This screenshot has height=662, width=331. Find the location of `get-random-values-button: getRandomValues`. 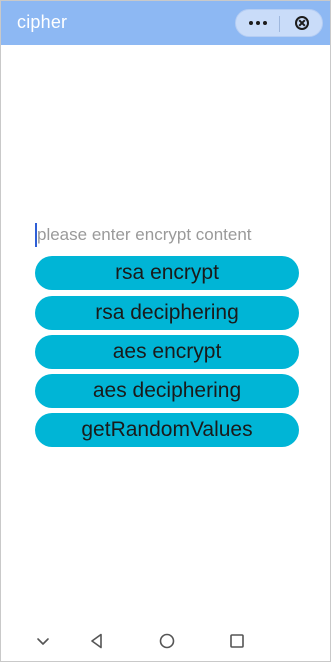

get-random-values-button: getRandomValues is located at coordinates (167, 430).